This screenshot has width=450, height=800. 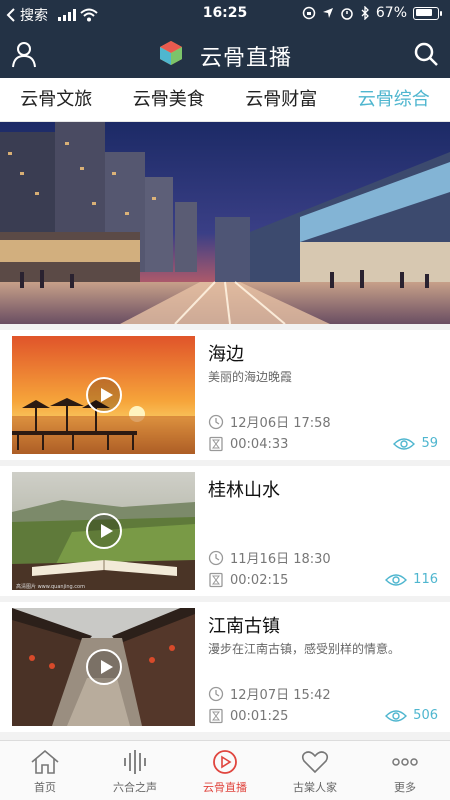 I want to click on status-bar: 搜索 16:25 67%, so click(x=225, y=14).